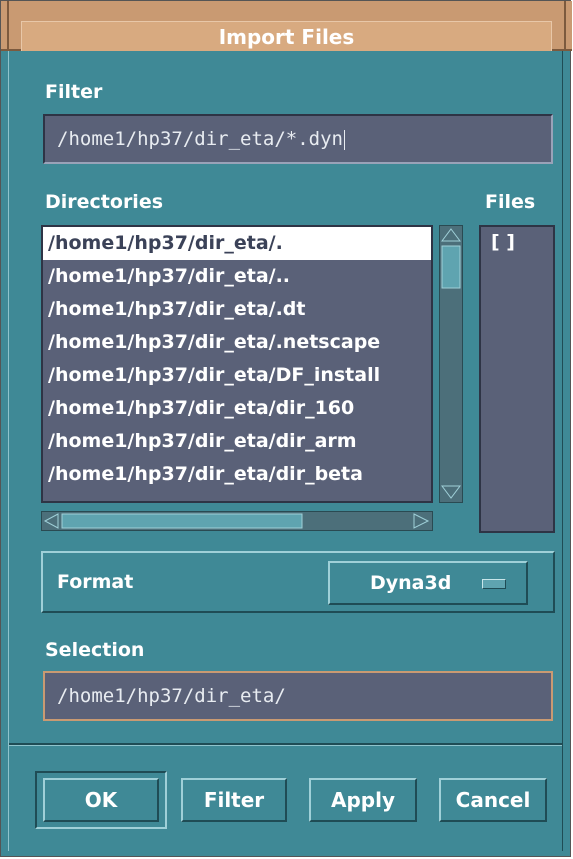 Image resolution: width=573 pixels, height=859 pixels. What do you see at coordinates (451, 267) in the screenshot?
I see `scroll-thumb` at bounding box center [451, 267].